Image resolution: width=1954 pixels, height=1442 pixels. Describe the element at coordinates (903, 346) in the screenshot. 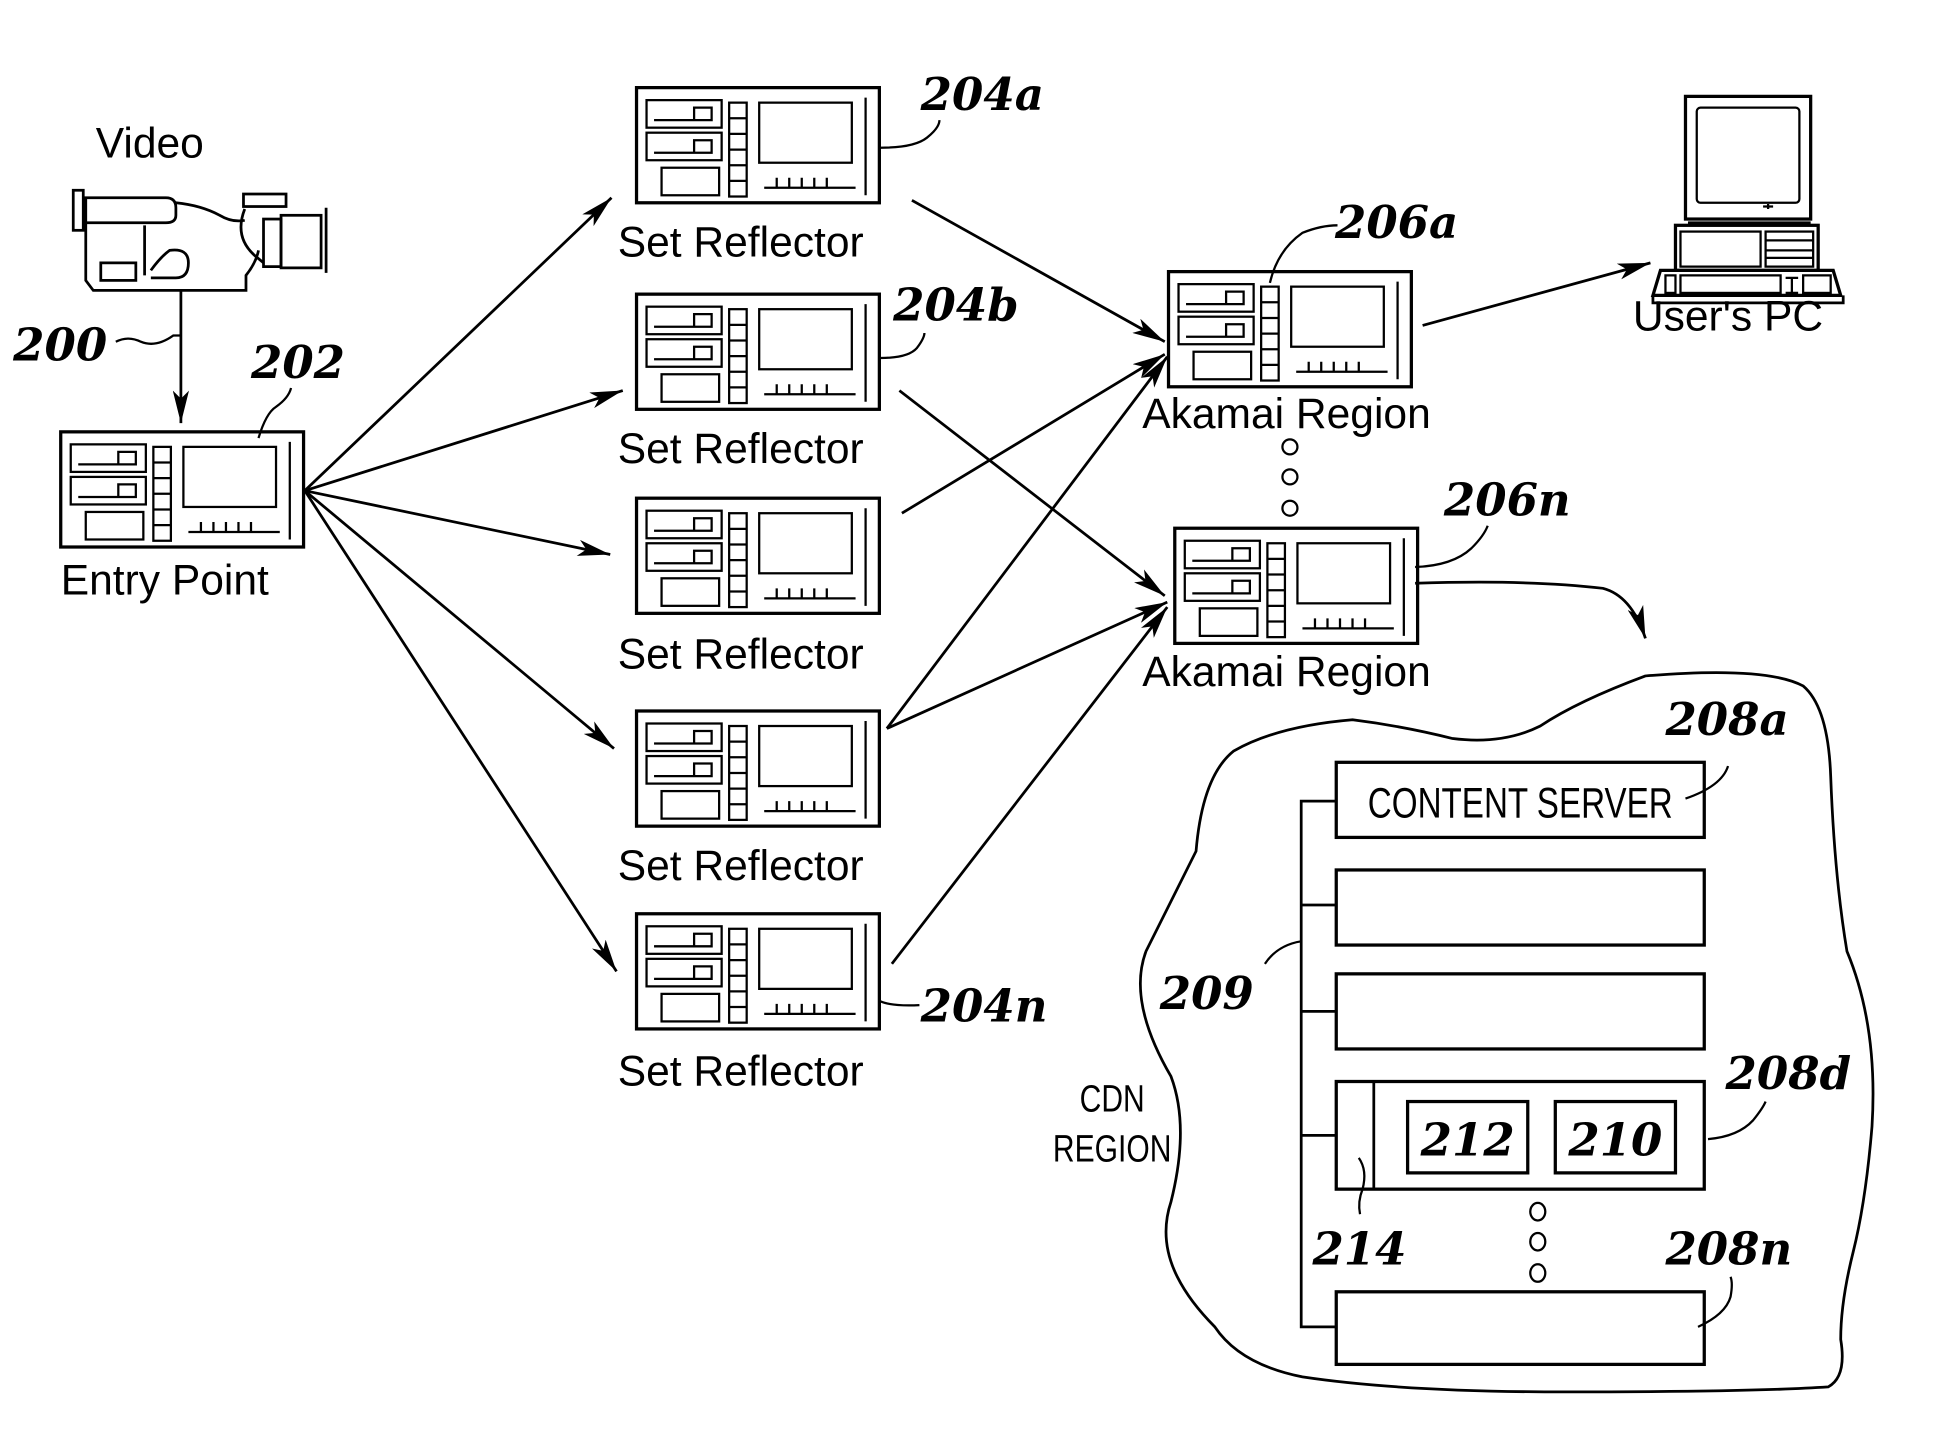

I see `ref-leader-204b` at that location.